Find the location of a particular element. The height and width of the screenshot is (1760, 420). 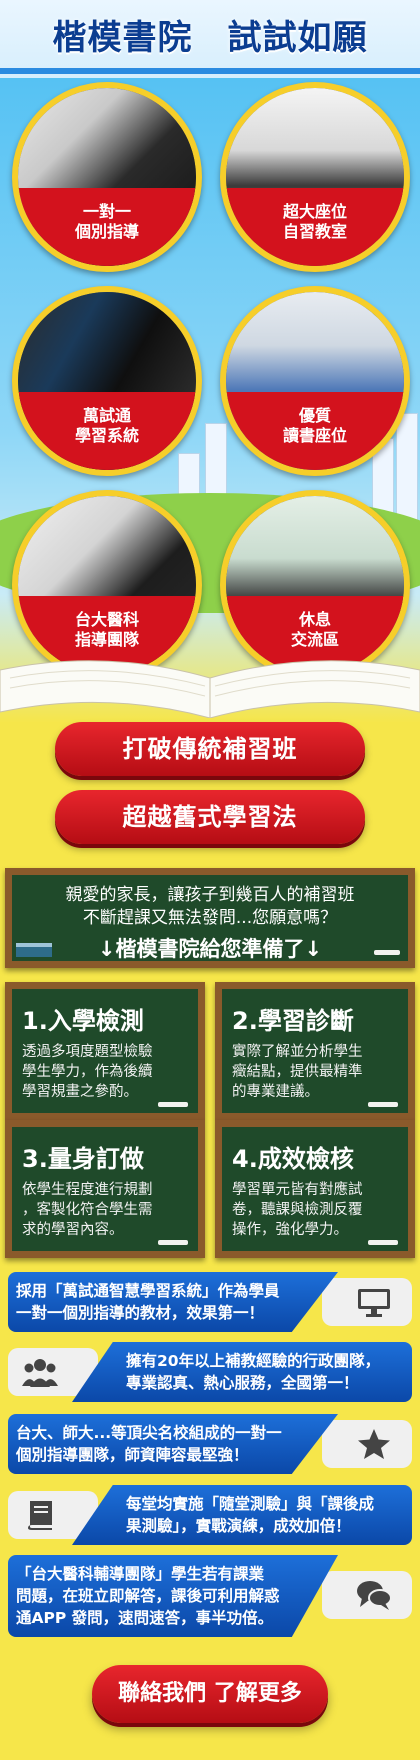

book-icon is located at coordinates (40, 1515).